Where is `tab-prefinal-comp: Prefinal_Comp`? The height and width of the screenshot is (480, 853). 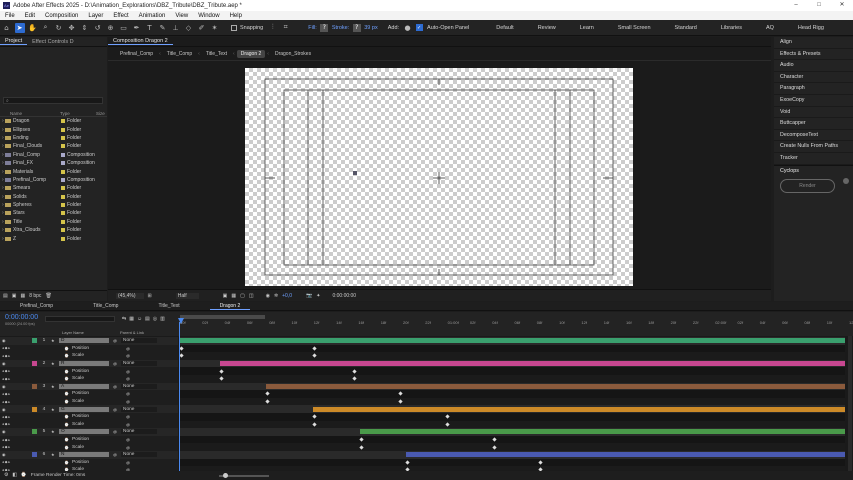 tab-prefinal-comp: Prefinal_Comp is located at coordinates (41, 306).